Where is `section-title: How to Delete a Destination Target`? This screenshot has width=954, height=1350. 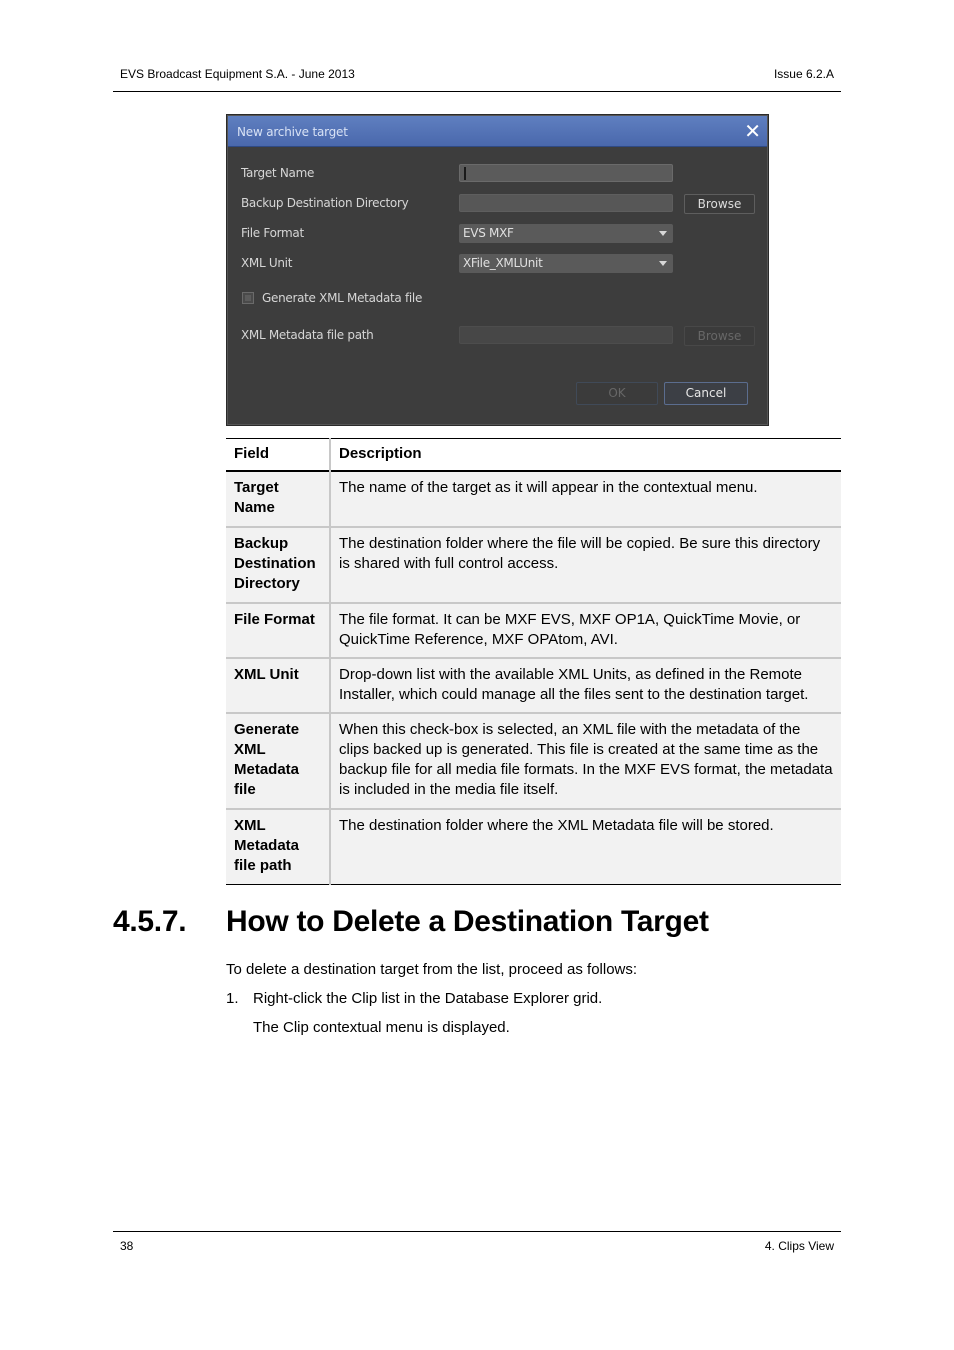 section-title: How to Delete a Destination Target is located at coordinates (467, 921).